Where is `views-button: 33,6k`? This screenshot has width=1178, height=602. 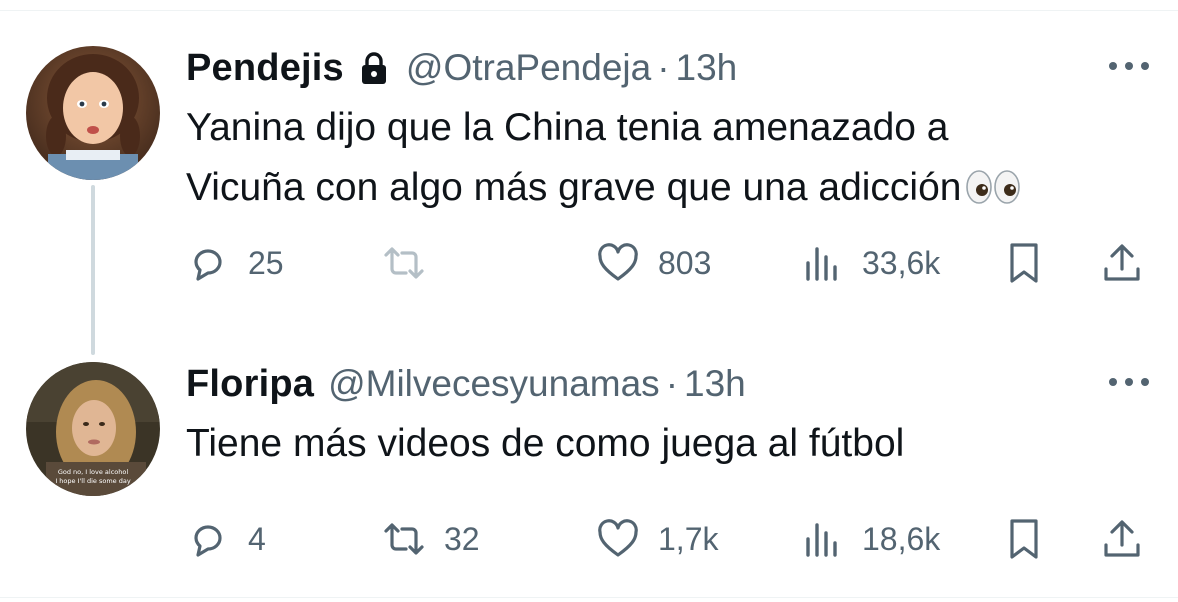
views-button: 33,6k is located at coordinates (870, 263).